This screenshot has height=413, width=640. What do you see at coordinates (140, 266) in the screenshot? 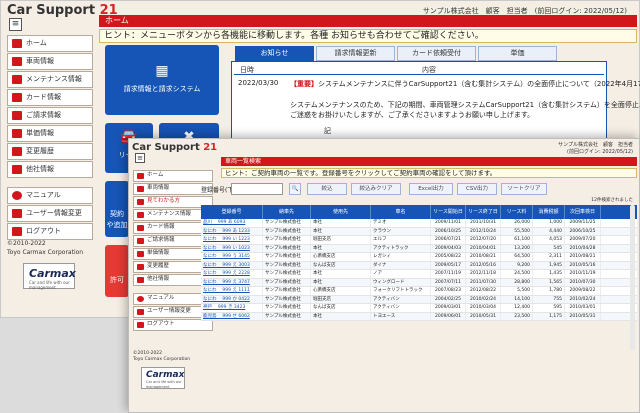
I see `history-icon` at bounding box center [140, 266].